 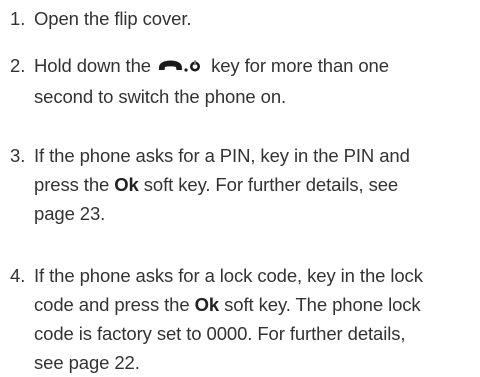 What do you see at coordinates (18, 155) in the screenshot?
I see `step-number: 3.` at bounding box center [18, 155].